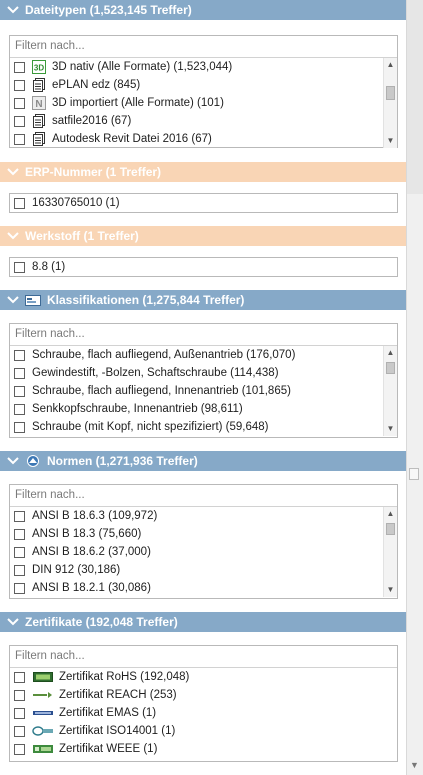 The image size is (423, 775). I want to click on list-item: ePLAN edz (845), so click(203, 85).